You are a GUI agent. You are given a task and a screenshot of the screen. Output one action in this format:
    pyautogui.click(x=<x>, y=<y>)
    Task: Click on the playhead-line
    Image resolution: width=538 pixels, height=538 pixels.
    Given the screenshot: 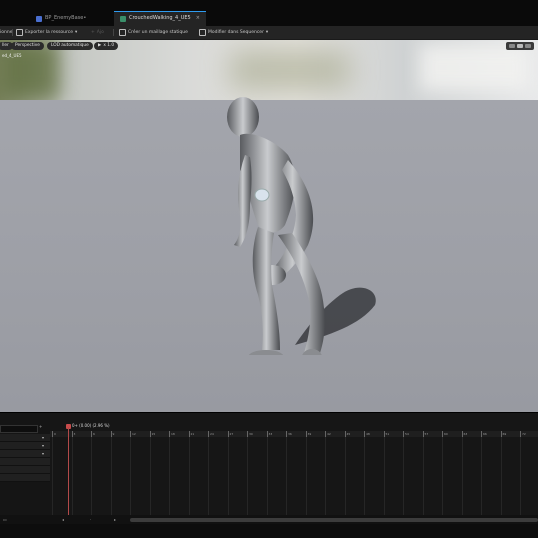 What is the action you would take?
    pyautogui.click(x=68, y=471)
    